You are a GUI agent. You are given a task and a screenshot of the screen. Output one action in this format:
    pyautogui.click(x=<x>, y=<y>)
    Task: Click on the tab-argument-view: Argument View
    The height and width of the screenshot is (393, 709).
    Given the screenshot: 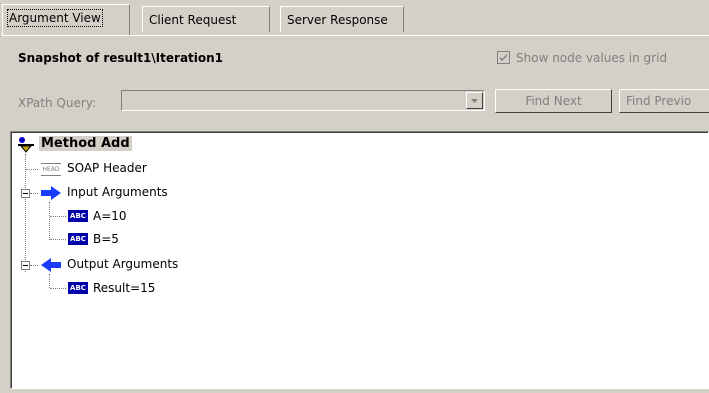 What is the action you would take?
    pyautogui.click(x=66, y=19)
    